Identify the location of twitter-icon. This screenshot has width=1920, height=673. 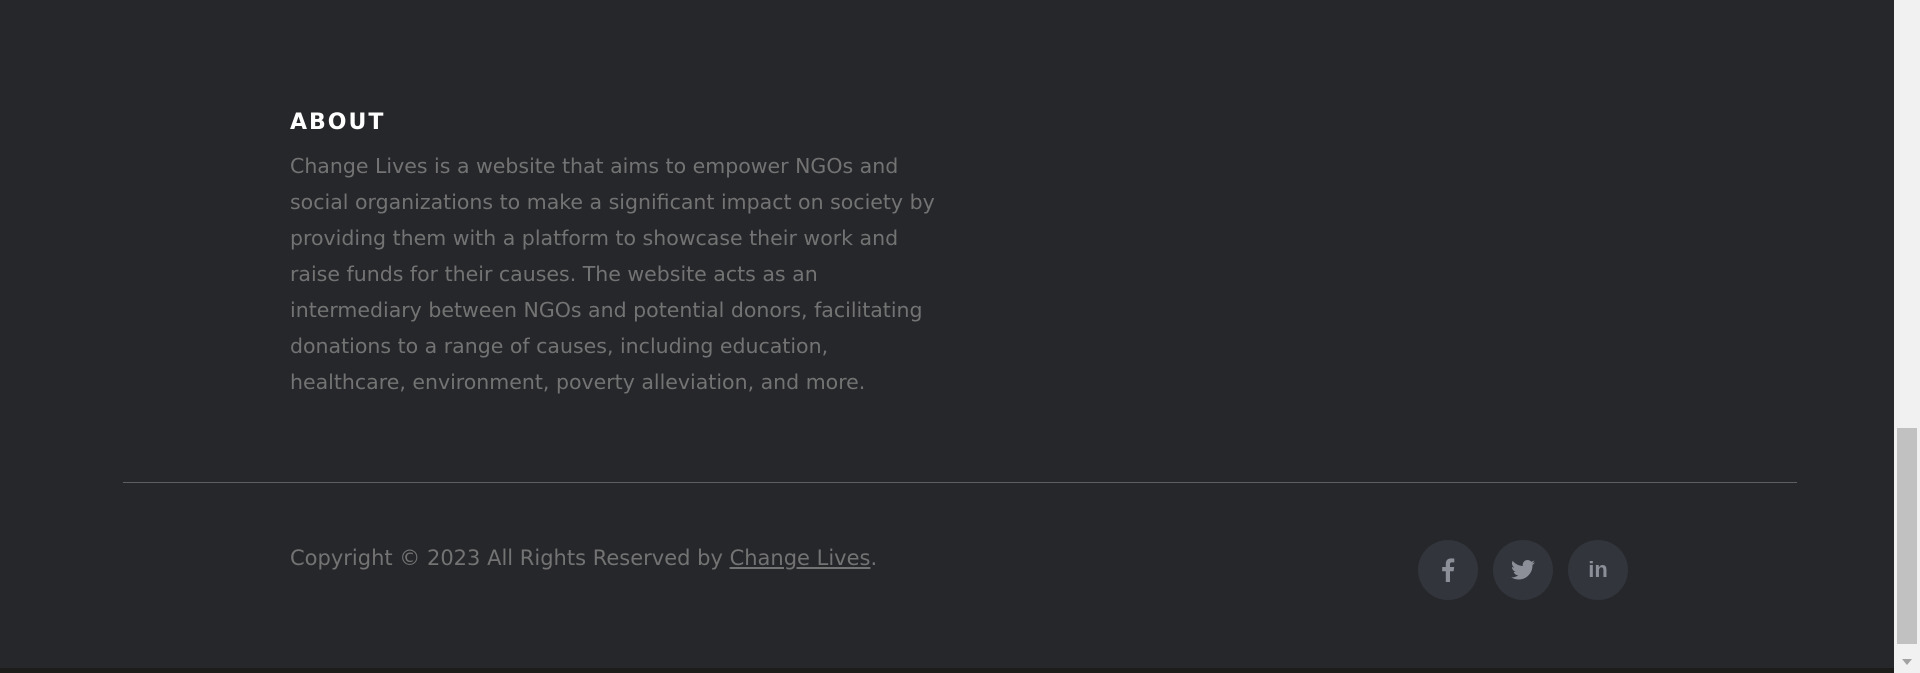
(1523, 570).